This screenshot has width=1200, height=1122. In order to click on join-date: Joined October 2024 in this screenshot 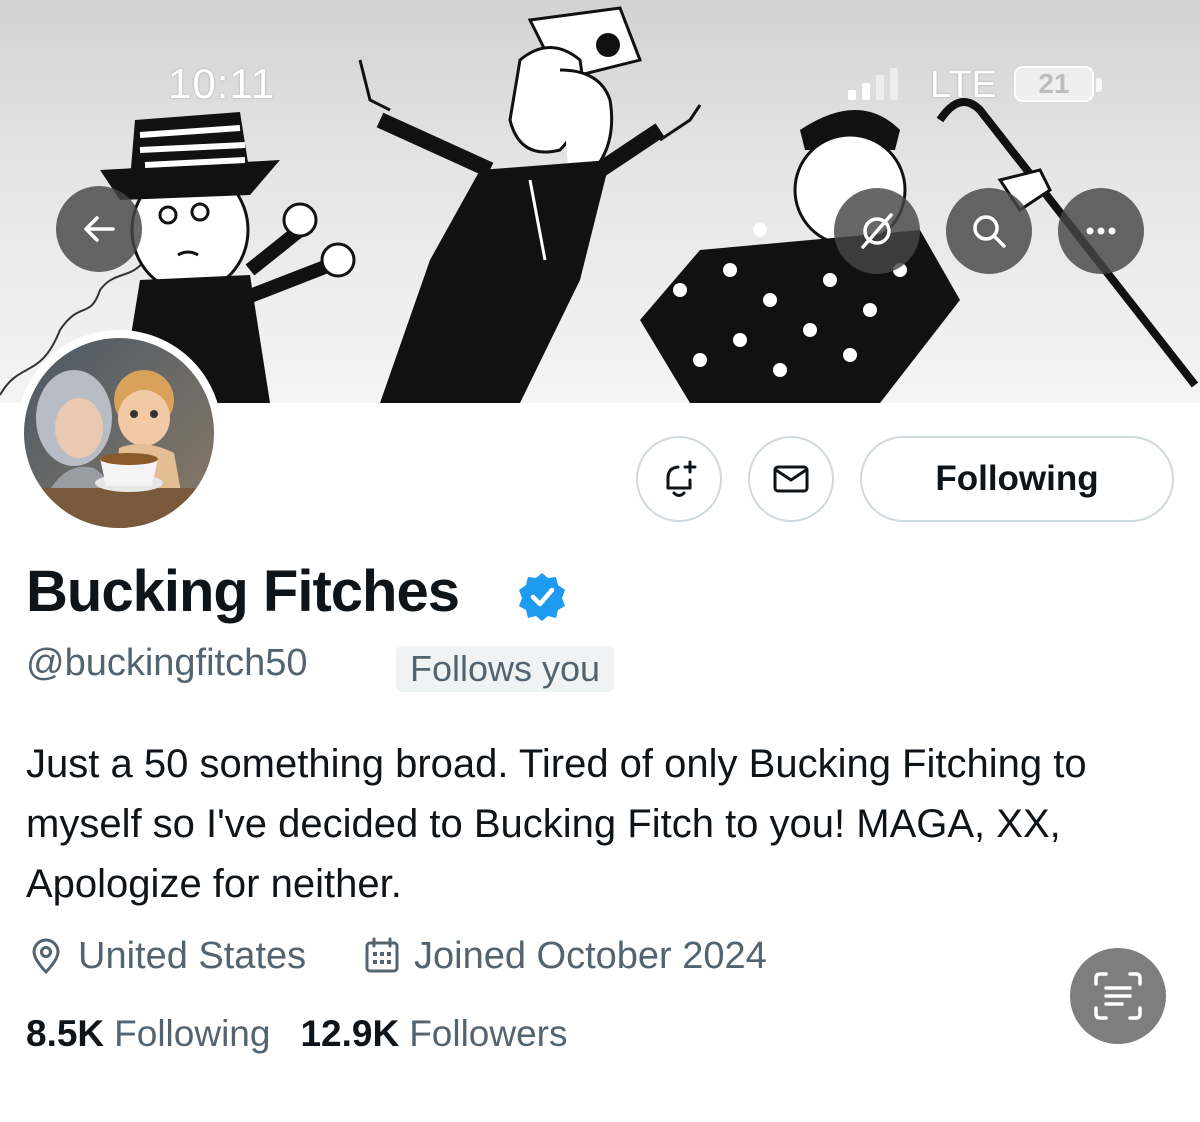, I will do `click(564, 956)`.